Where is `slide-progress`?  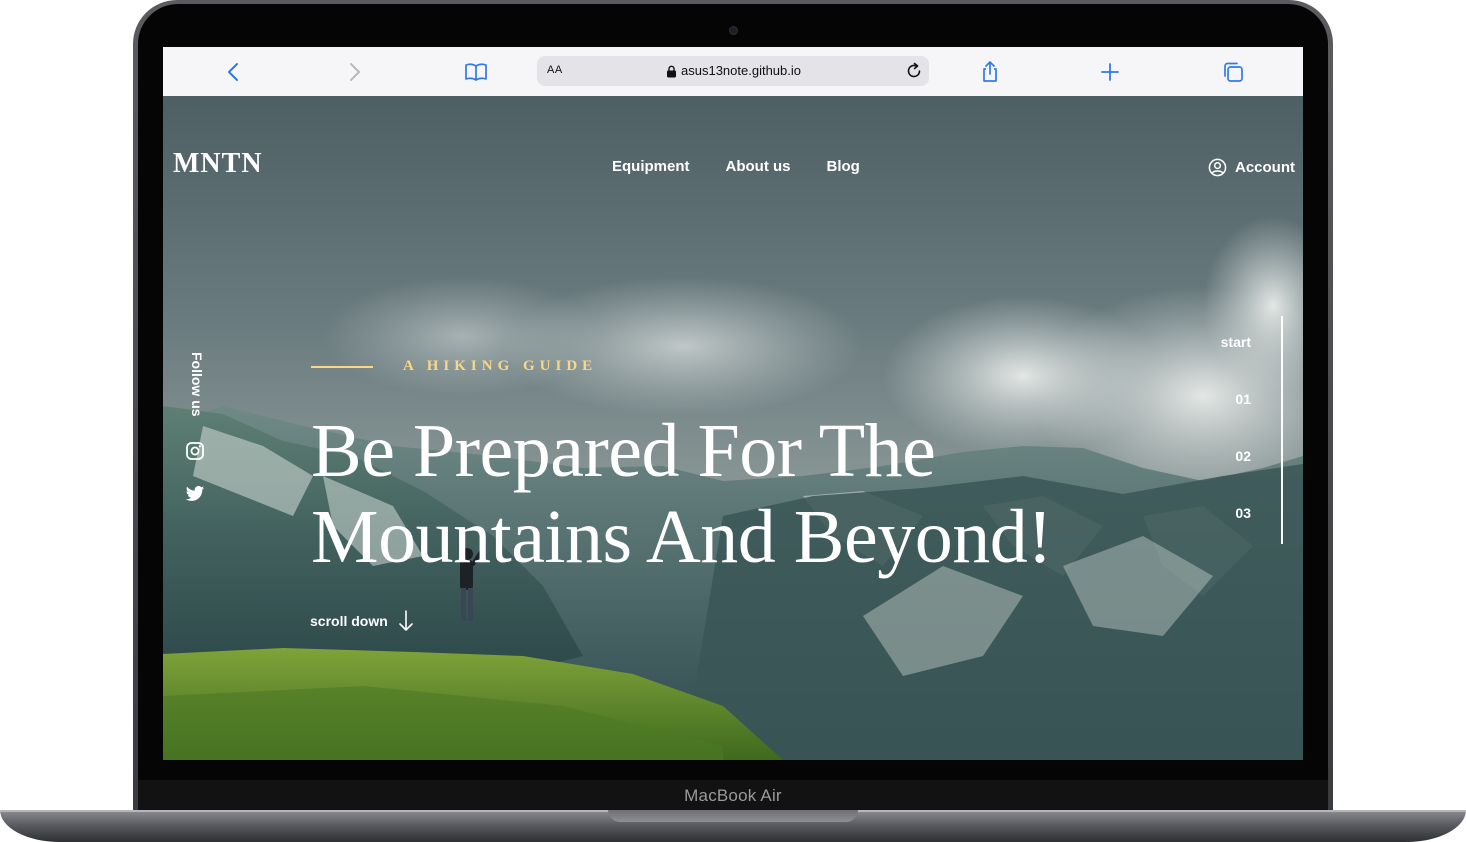
slide-progress is located at coordinates (1282, 430).